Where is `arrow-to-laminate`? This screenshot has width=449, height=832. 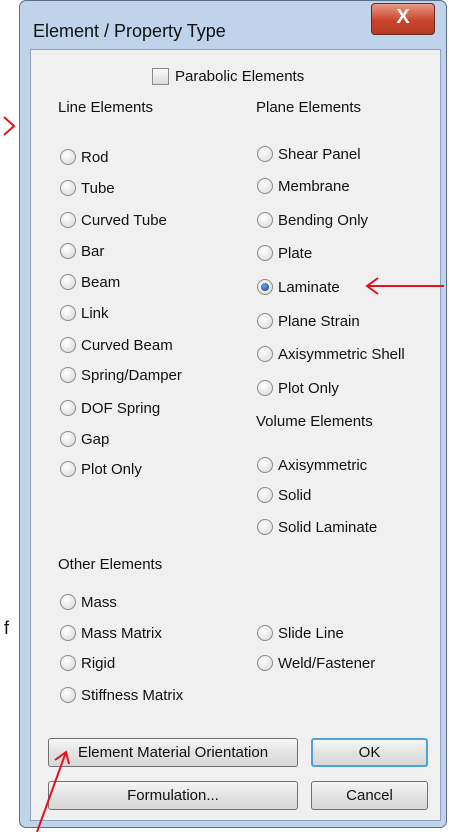 arrow-to-laminate is located at coordinates (404, 286).